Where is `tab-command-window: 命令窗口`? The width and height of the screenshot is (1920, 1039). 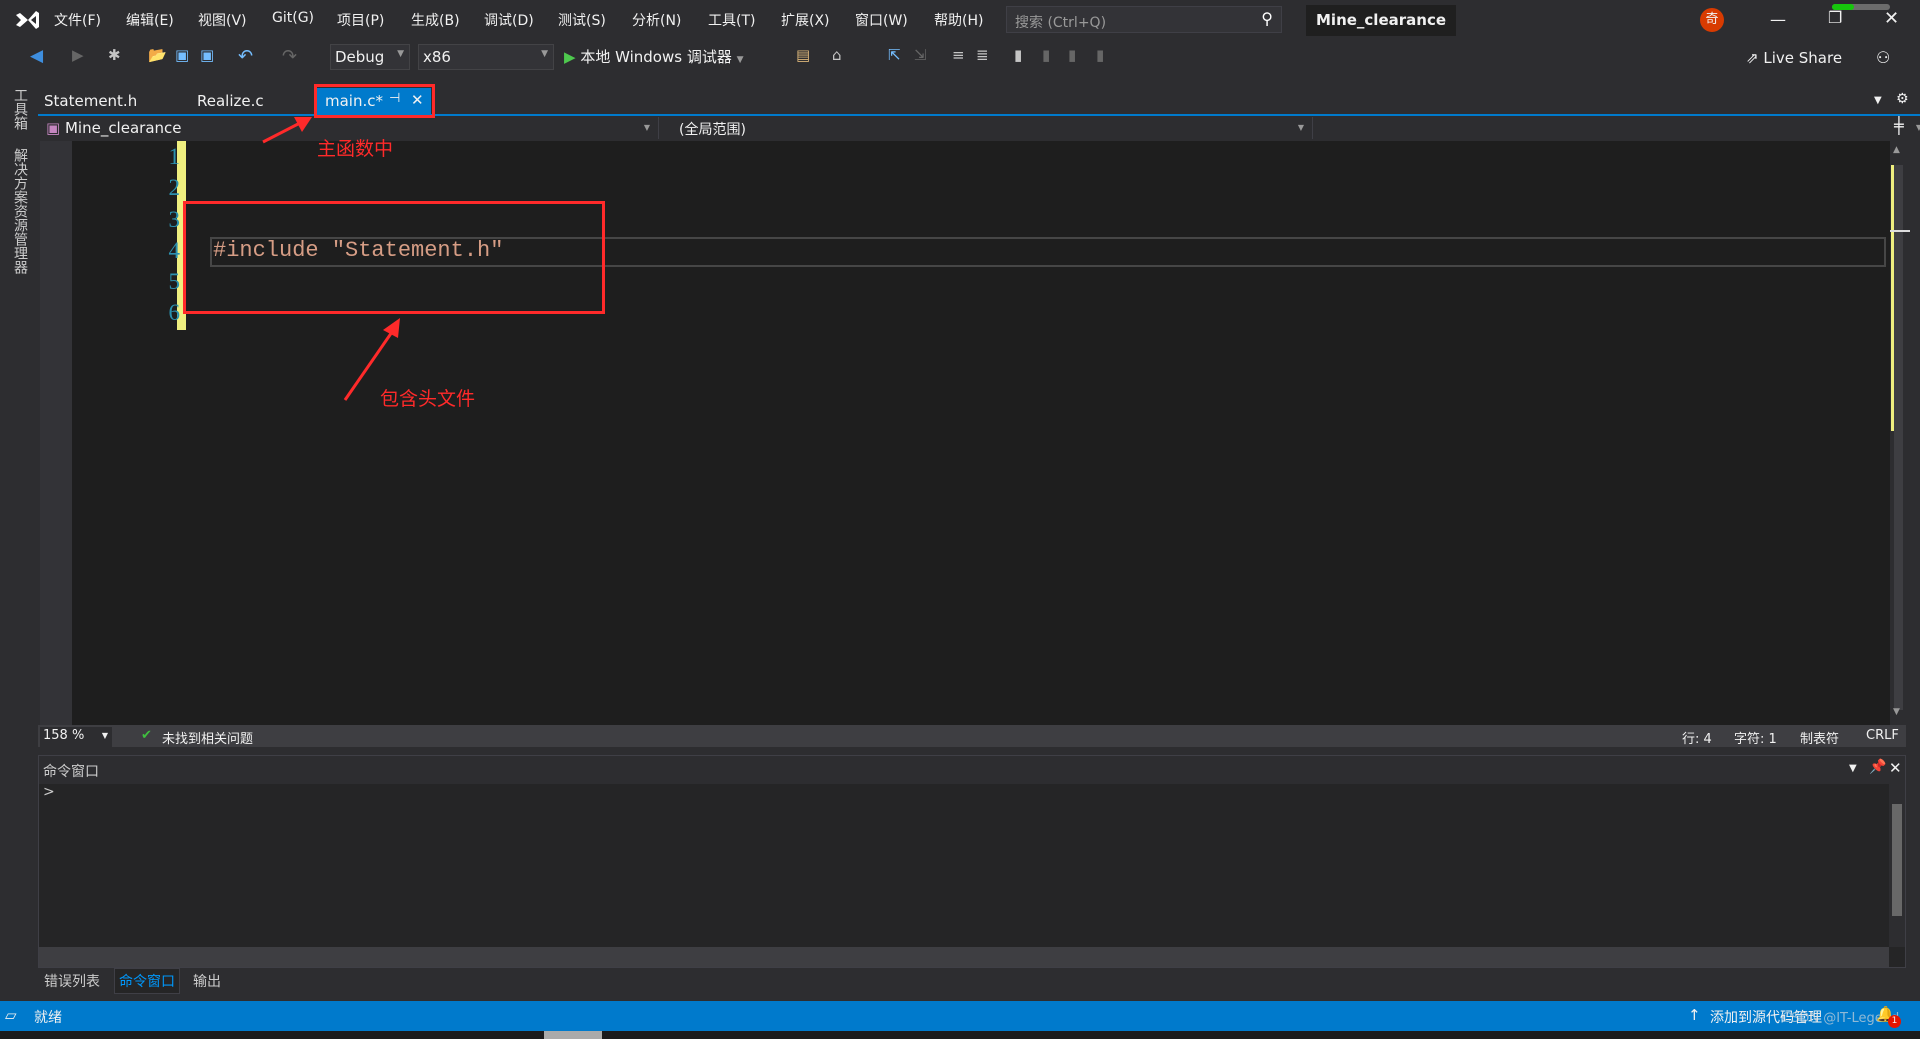 tab-command-window: 命令窗口 is located at coordinates (147, 981).